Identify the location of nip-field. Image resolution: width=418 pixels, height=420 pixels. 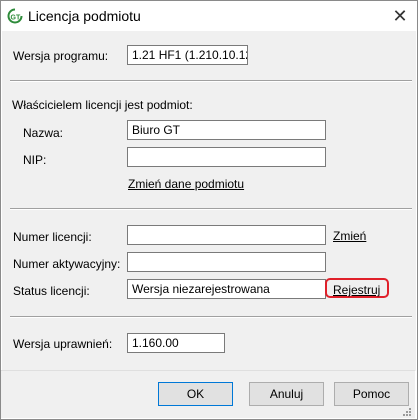
(226, 157).